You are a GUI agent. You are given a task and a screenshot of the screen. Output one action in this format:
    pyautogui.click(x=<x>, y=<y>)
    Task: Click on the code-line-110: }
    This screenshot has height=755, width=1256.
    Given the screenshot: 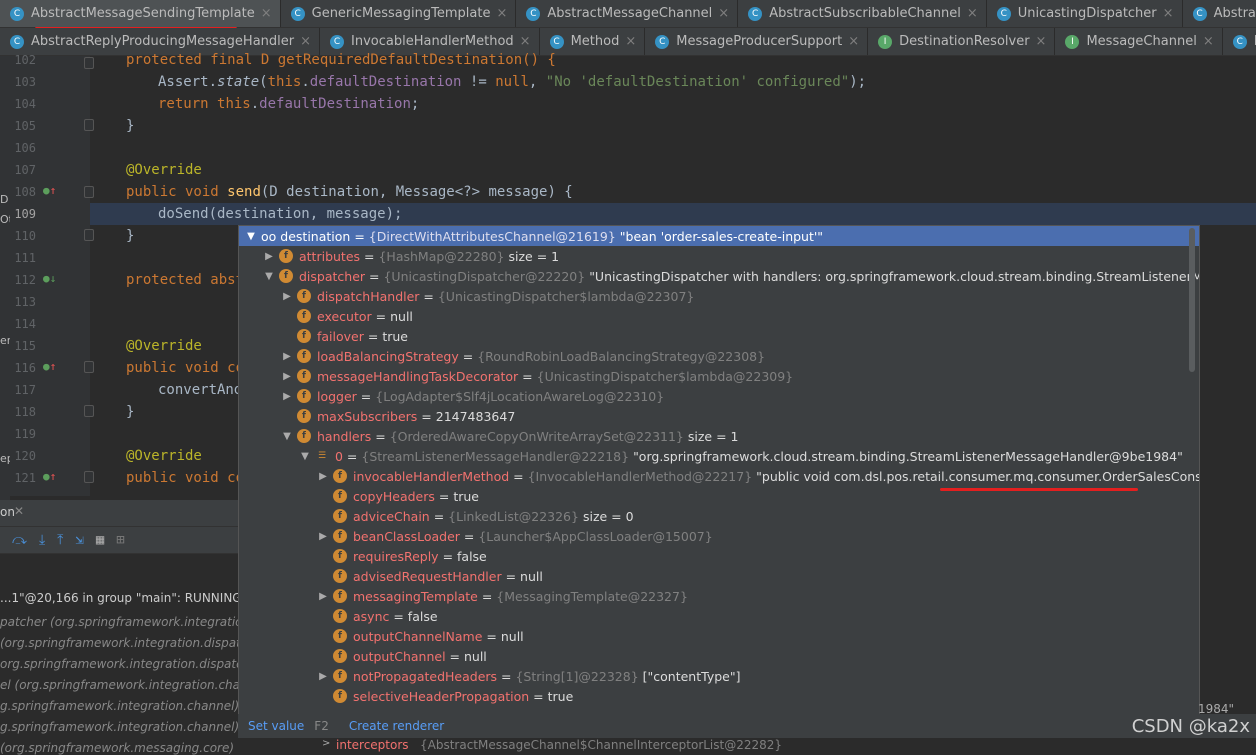 What is the action you would take?
    pyautogui.click(x=130, y=236)
    